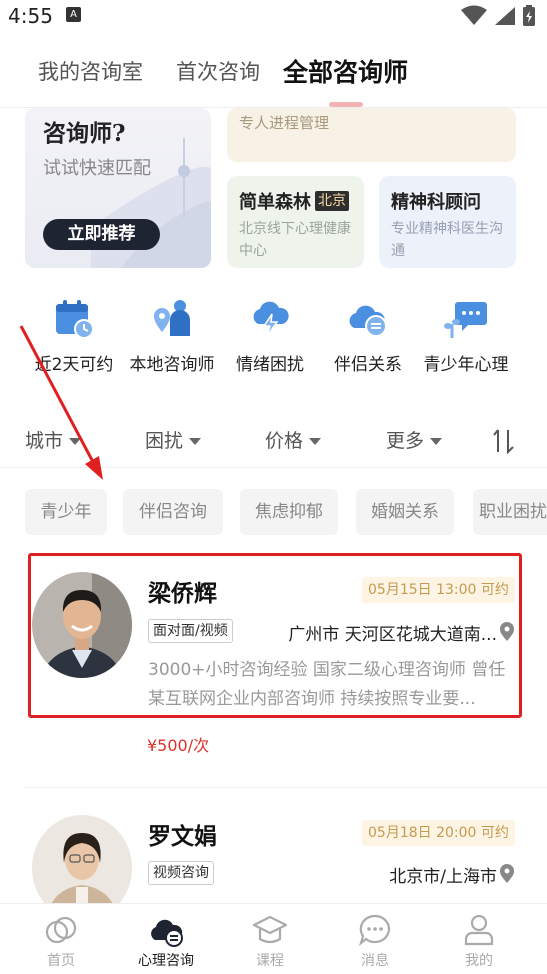 Image resolution: width=547 pixels, height=974 pixels. What do you see at coordinates (118, 188) in the screenshot?
I see `quick-match-card: 咨询师? 试试快速匹配 立即推荐` at bounding box center [118, 188].